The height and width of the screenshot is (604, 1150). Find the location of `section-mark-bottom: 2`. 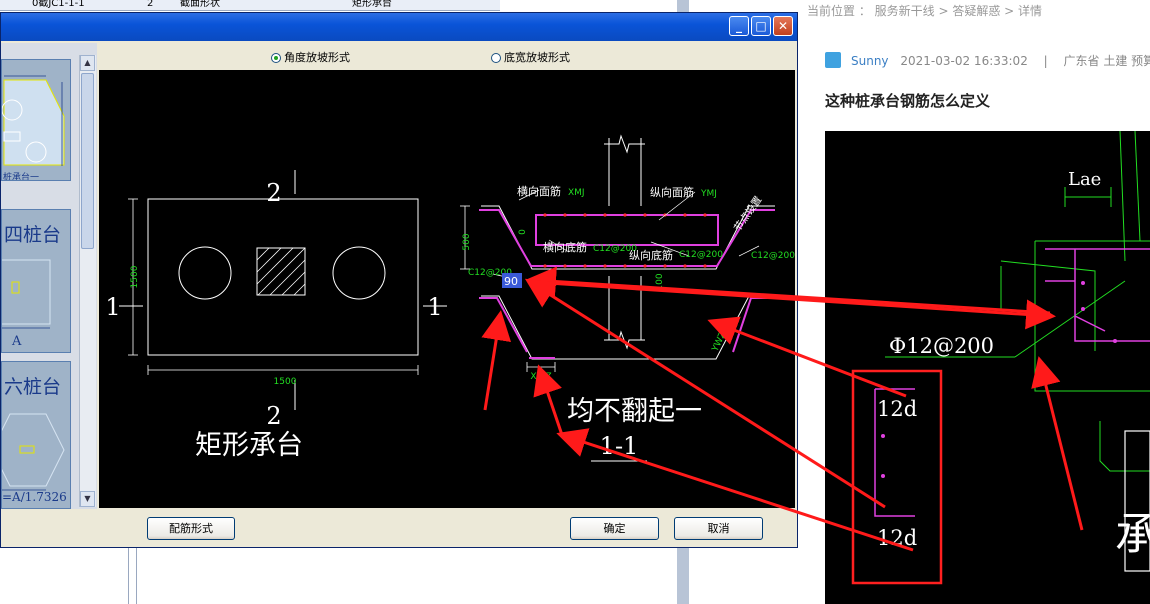

section-mark-bottom: 2 is located at coordinates (273, 416).